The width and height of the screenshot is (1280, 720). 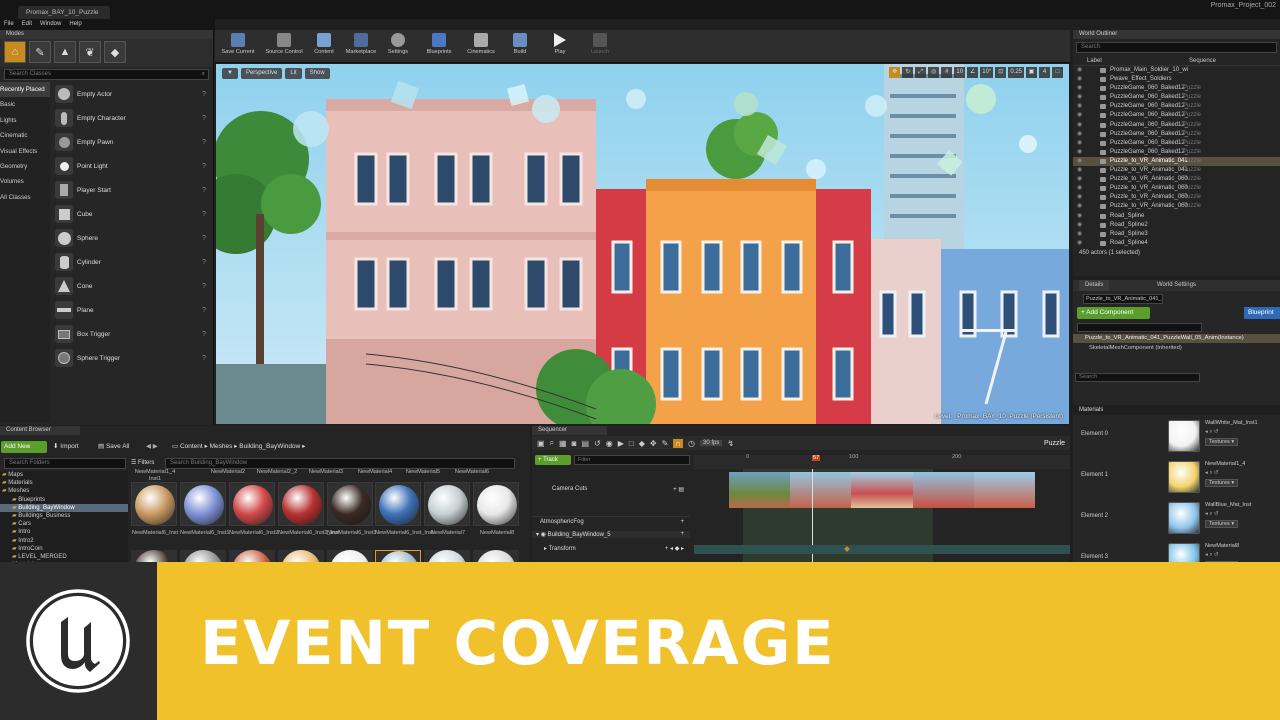 I want to click on details-search-input: Search, so click(x=1137, y=377).